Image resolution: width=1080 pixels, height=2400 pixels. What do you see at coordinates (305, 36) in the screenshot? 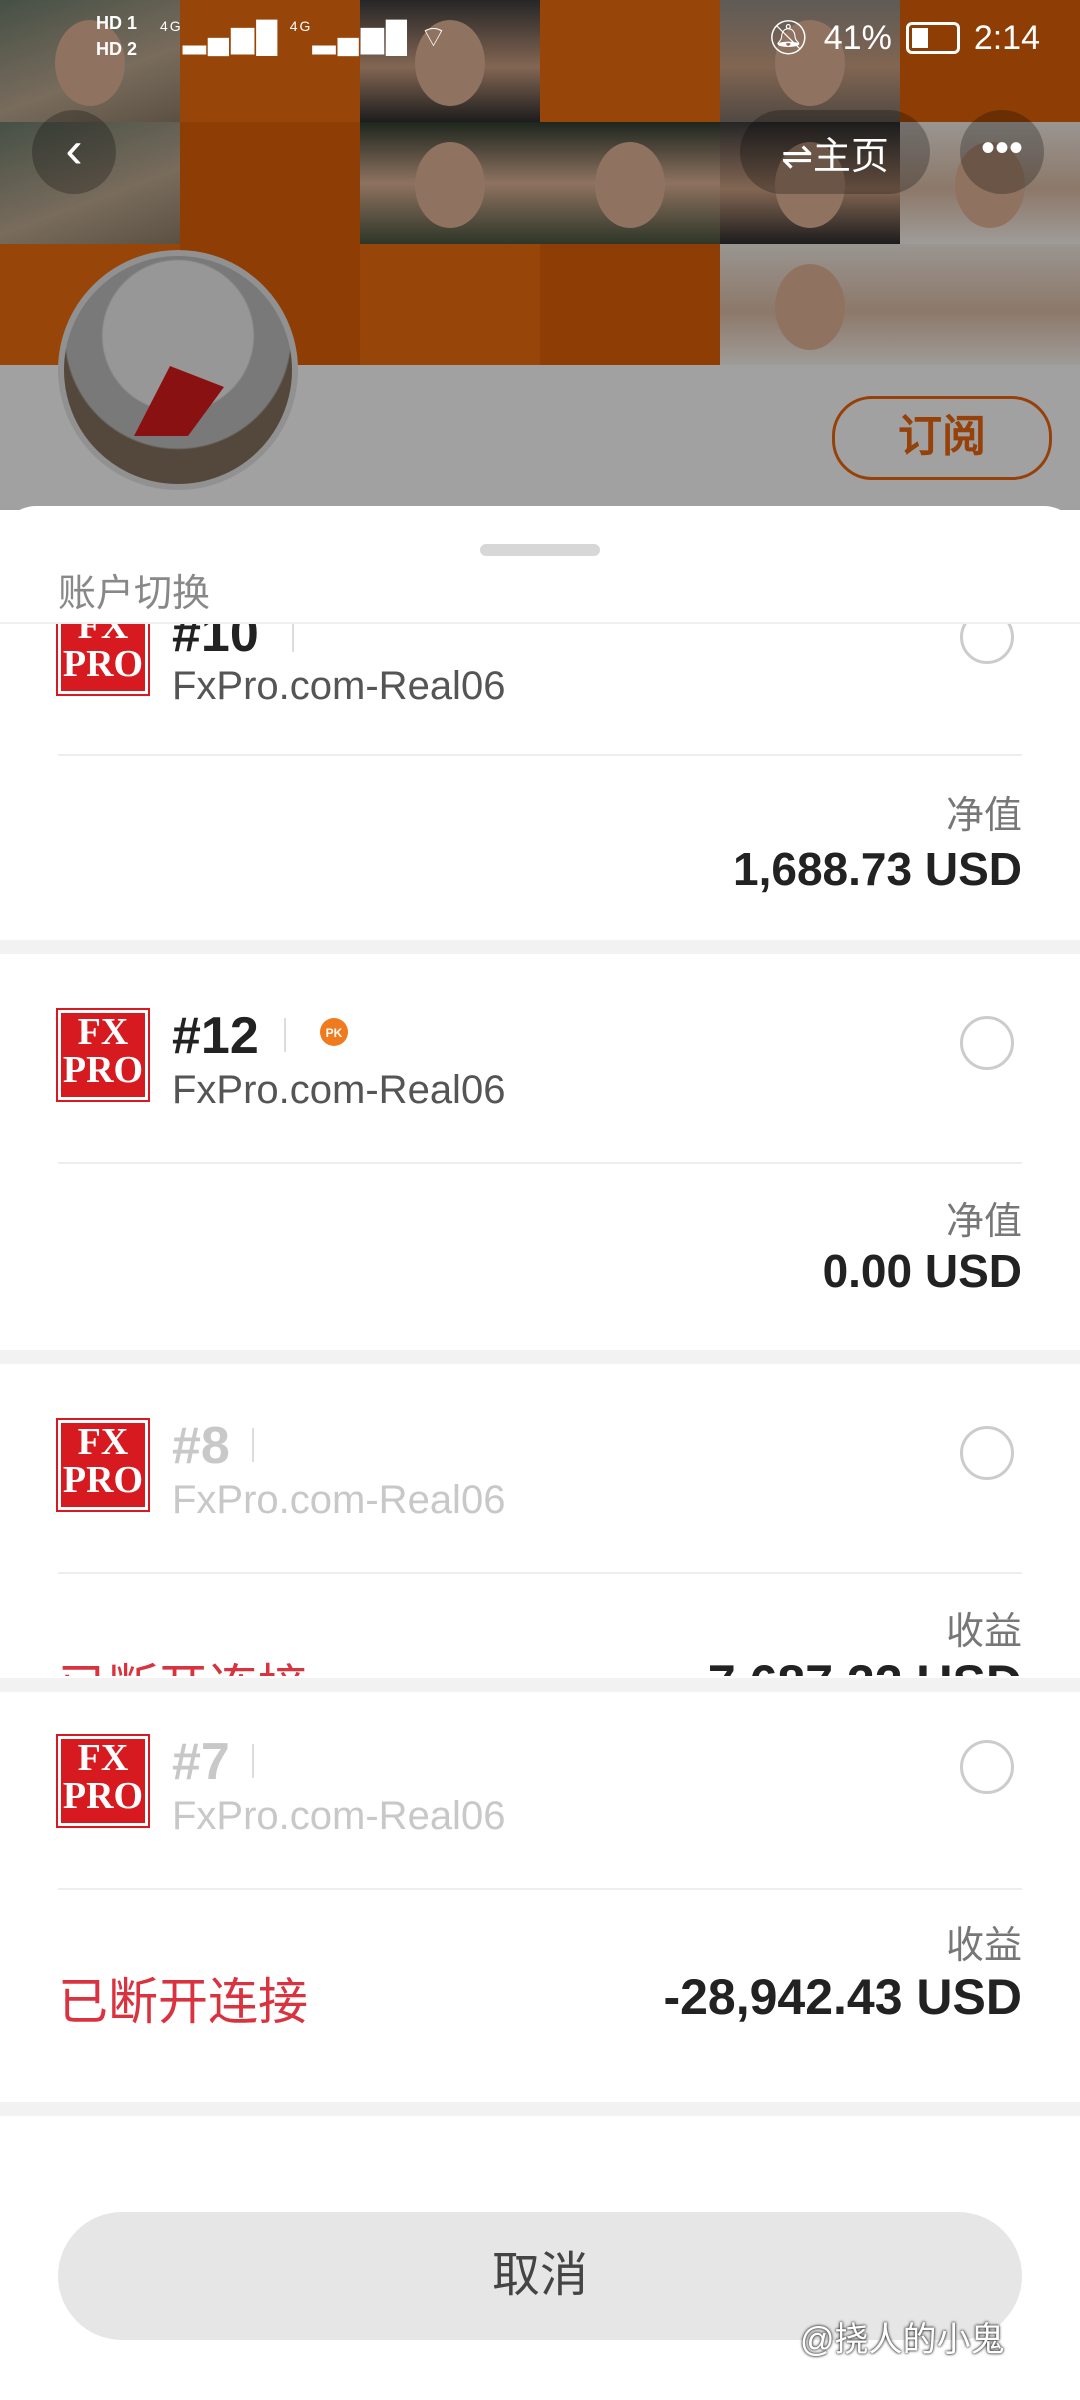
I see `signal-icon: 4G▂▄▆█ 4G▂▄▆█ ⌔` at bounding box center [305, 36].